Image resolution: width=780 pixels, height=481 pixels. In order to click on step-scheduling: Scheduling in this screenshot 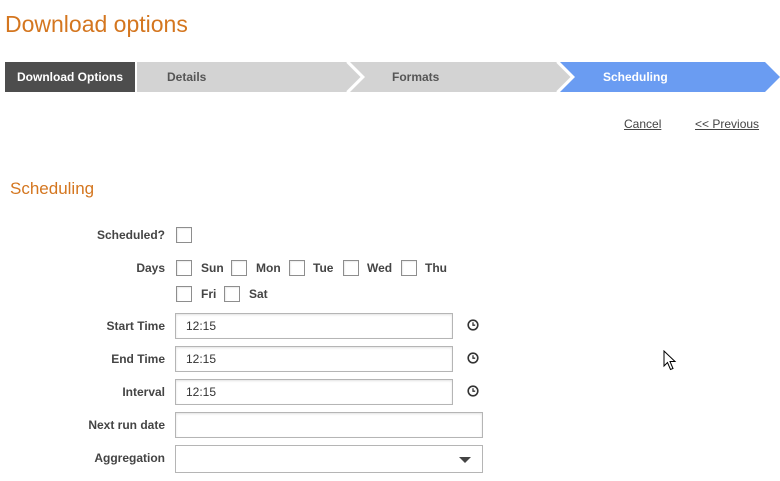, I will do `click(635, 77)`.